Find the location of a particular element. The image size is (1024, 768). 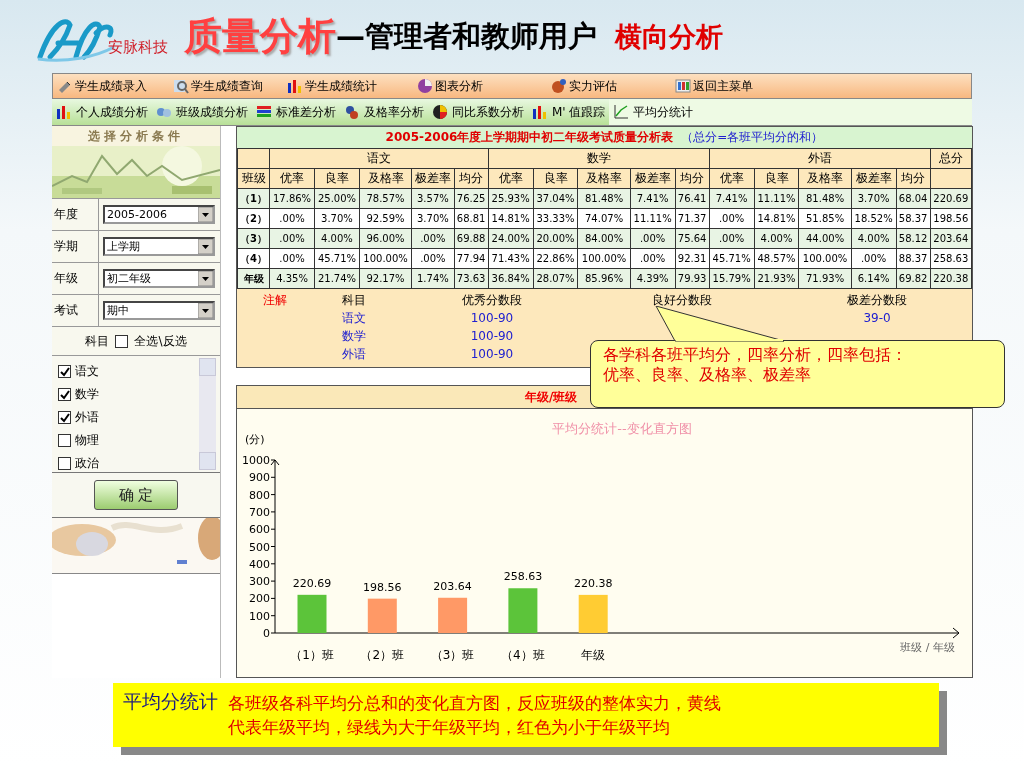

subject-option: 物理 is located at coordinates (87, 440).